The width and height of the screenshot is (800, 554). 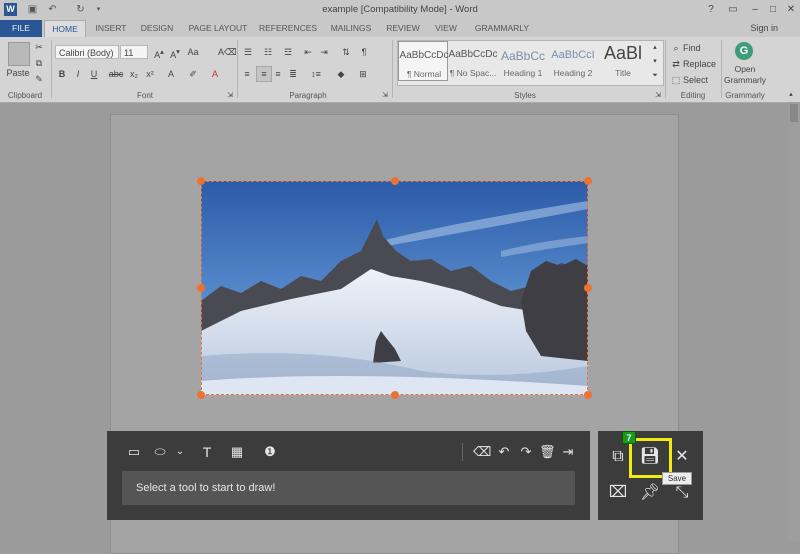 What do you see at coordinates (745, 80) in the screenshot?
I see `open-grammarly-line2: Grammarly` at bounding box center [745, 80].